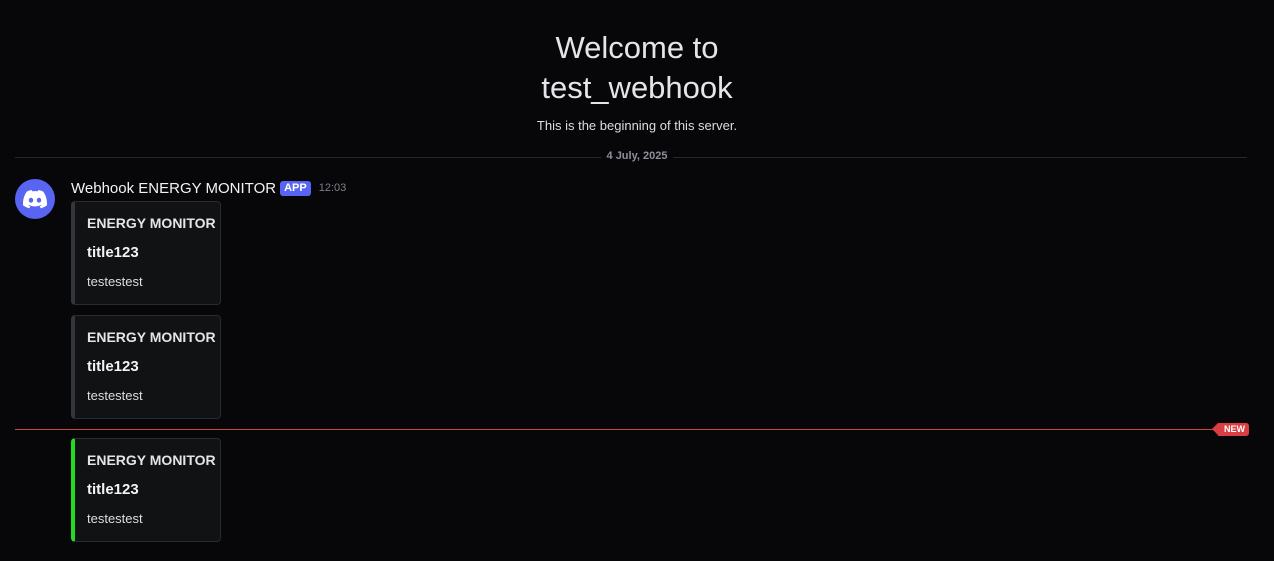 The height and width of the screenshot is (561, 1274). What do you see at coordinates (615, 429) in the screenshot?
I see `new-messages-divider` at bounding box center [615, 429].